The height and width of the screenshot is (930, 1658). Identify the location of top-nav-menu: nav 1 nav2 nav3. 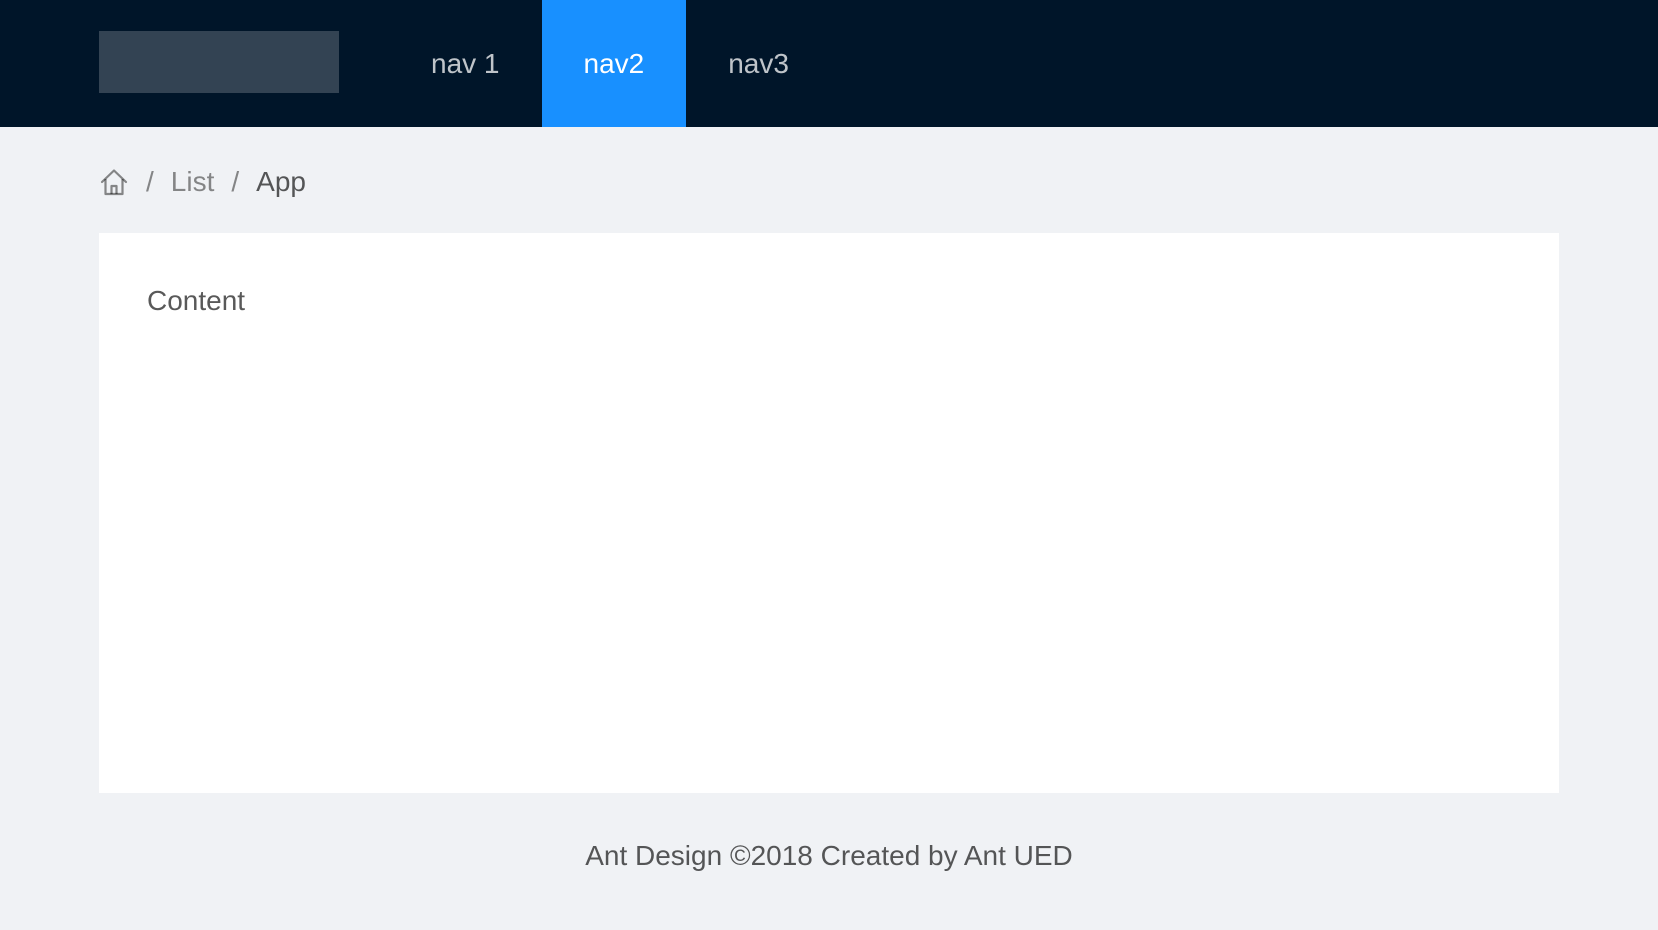
(610, 63).